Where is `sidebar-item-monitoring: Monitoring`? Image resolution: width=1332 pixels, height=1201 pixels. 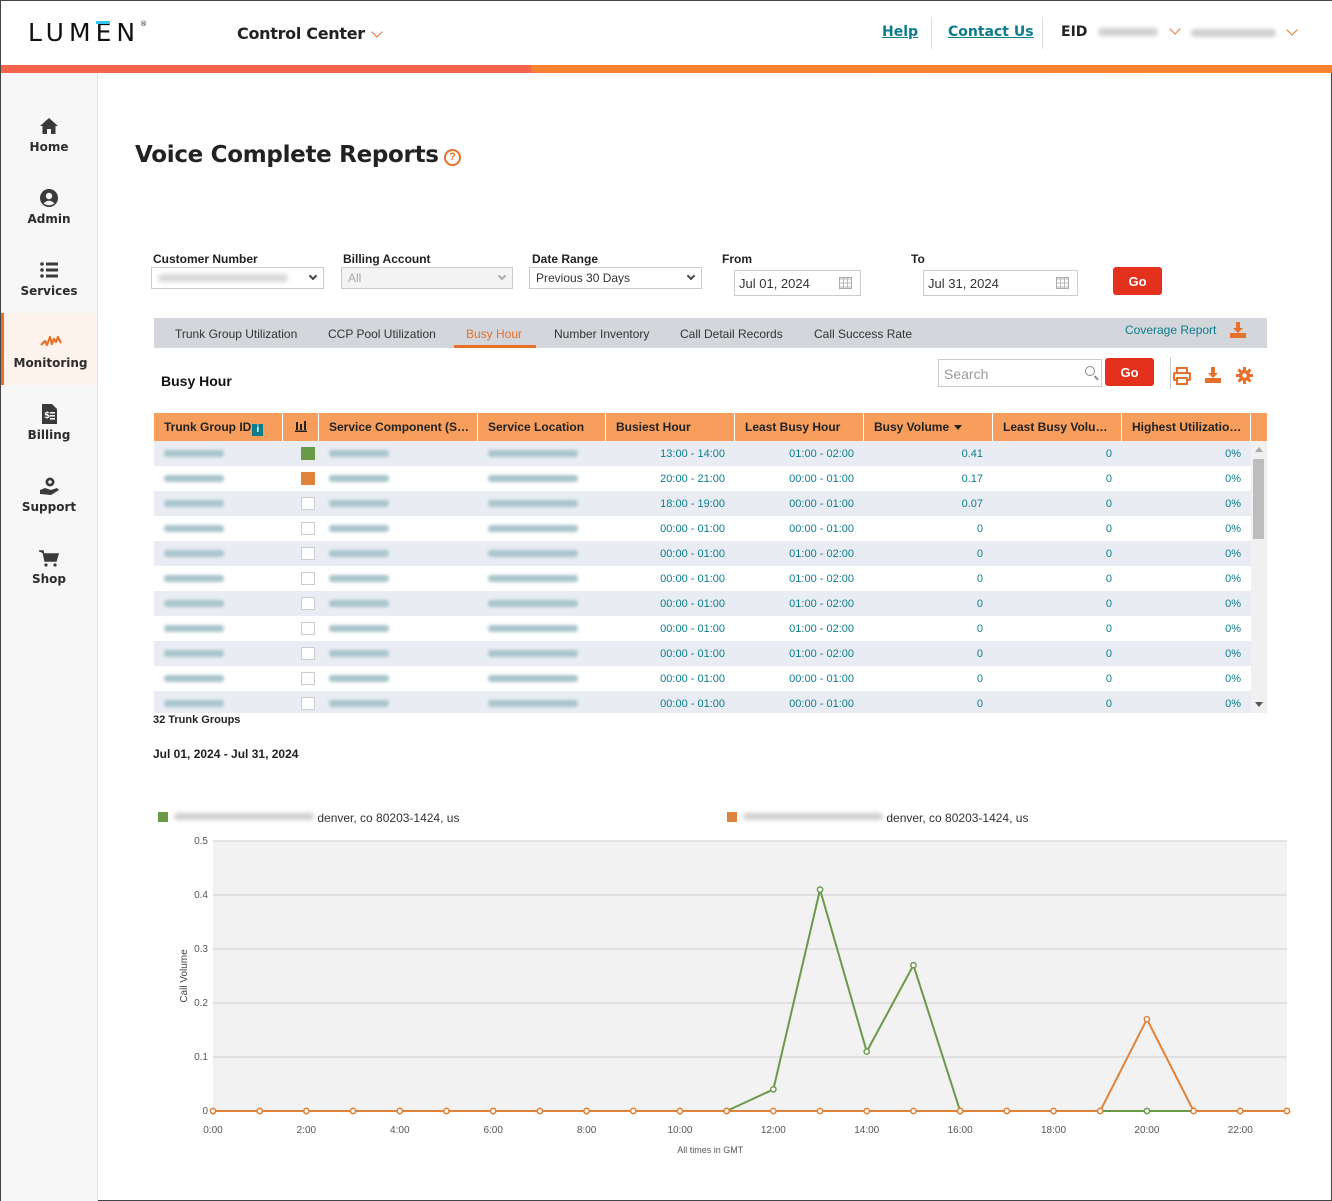
sidebar-item-monitoring: Monitoring is located at coordinates (49, 349).